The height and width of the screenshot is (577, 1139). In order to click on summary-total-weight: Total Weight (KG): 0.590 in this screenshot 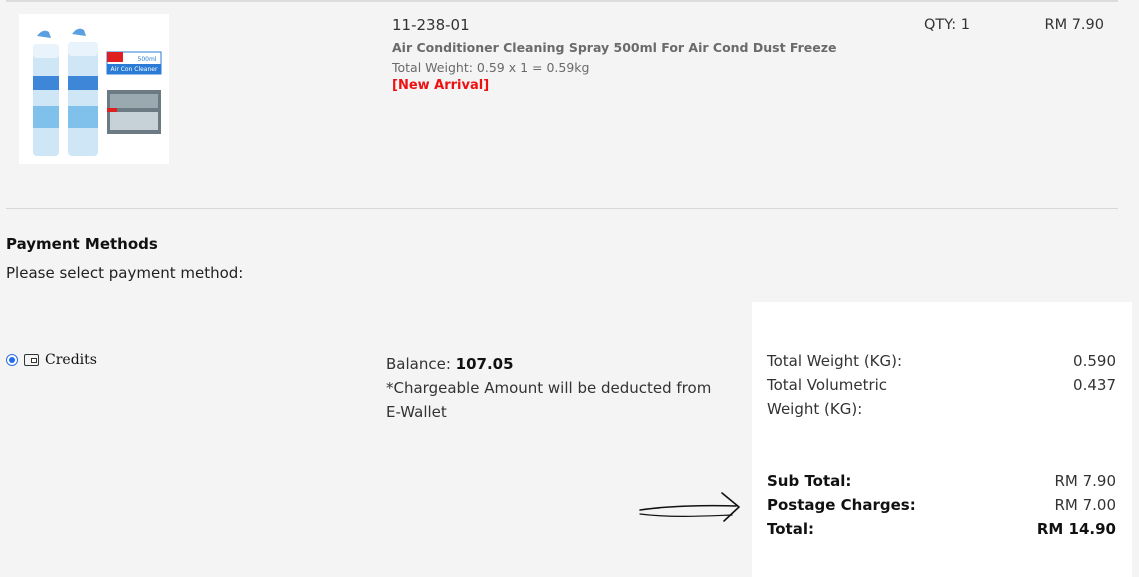, I will do `click(941, 361)`.